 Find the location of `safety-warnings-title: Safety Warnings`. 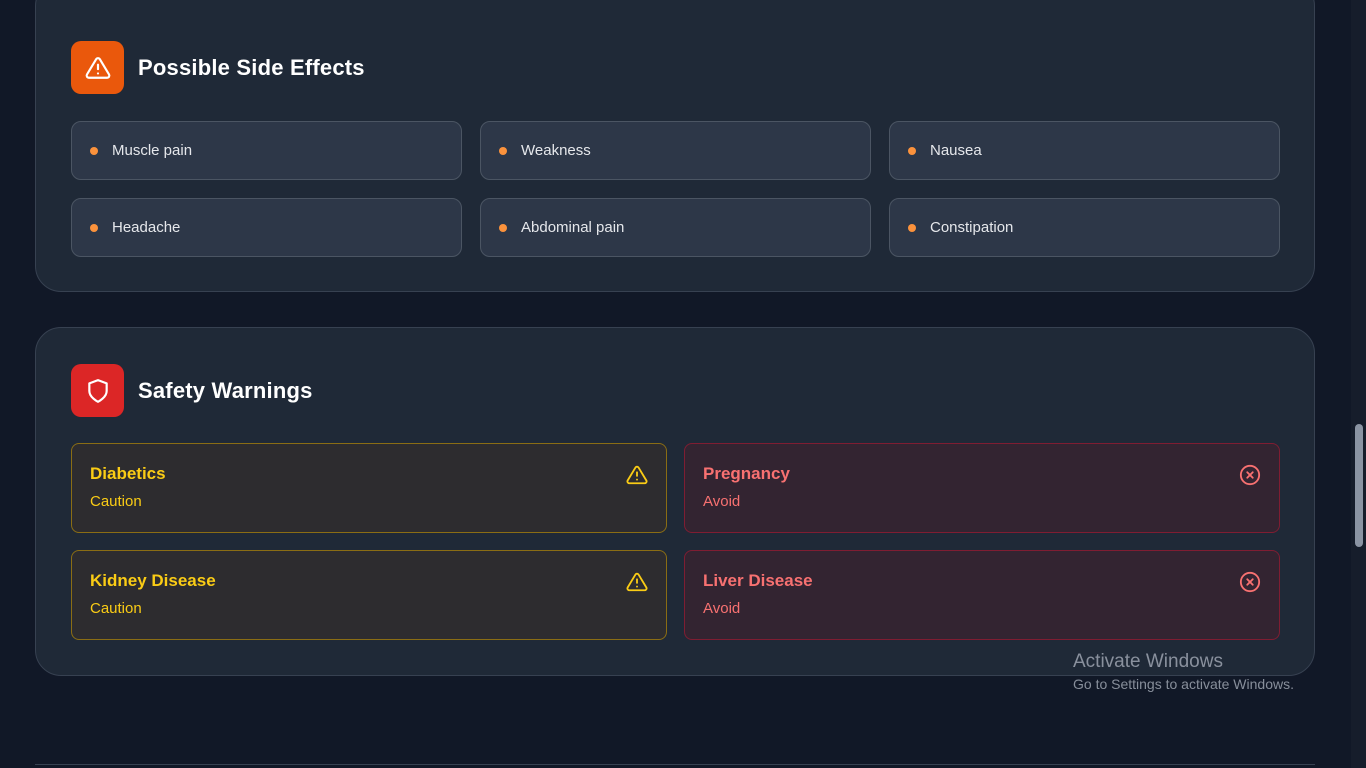

safety-warnings-title: Safety Warnings is located at coordinates (225, 390).